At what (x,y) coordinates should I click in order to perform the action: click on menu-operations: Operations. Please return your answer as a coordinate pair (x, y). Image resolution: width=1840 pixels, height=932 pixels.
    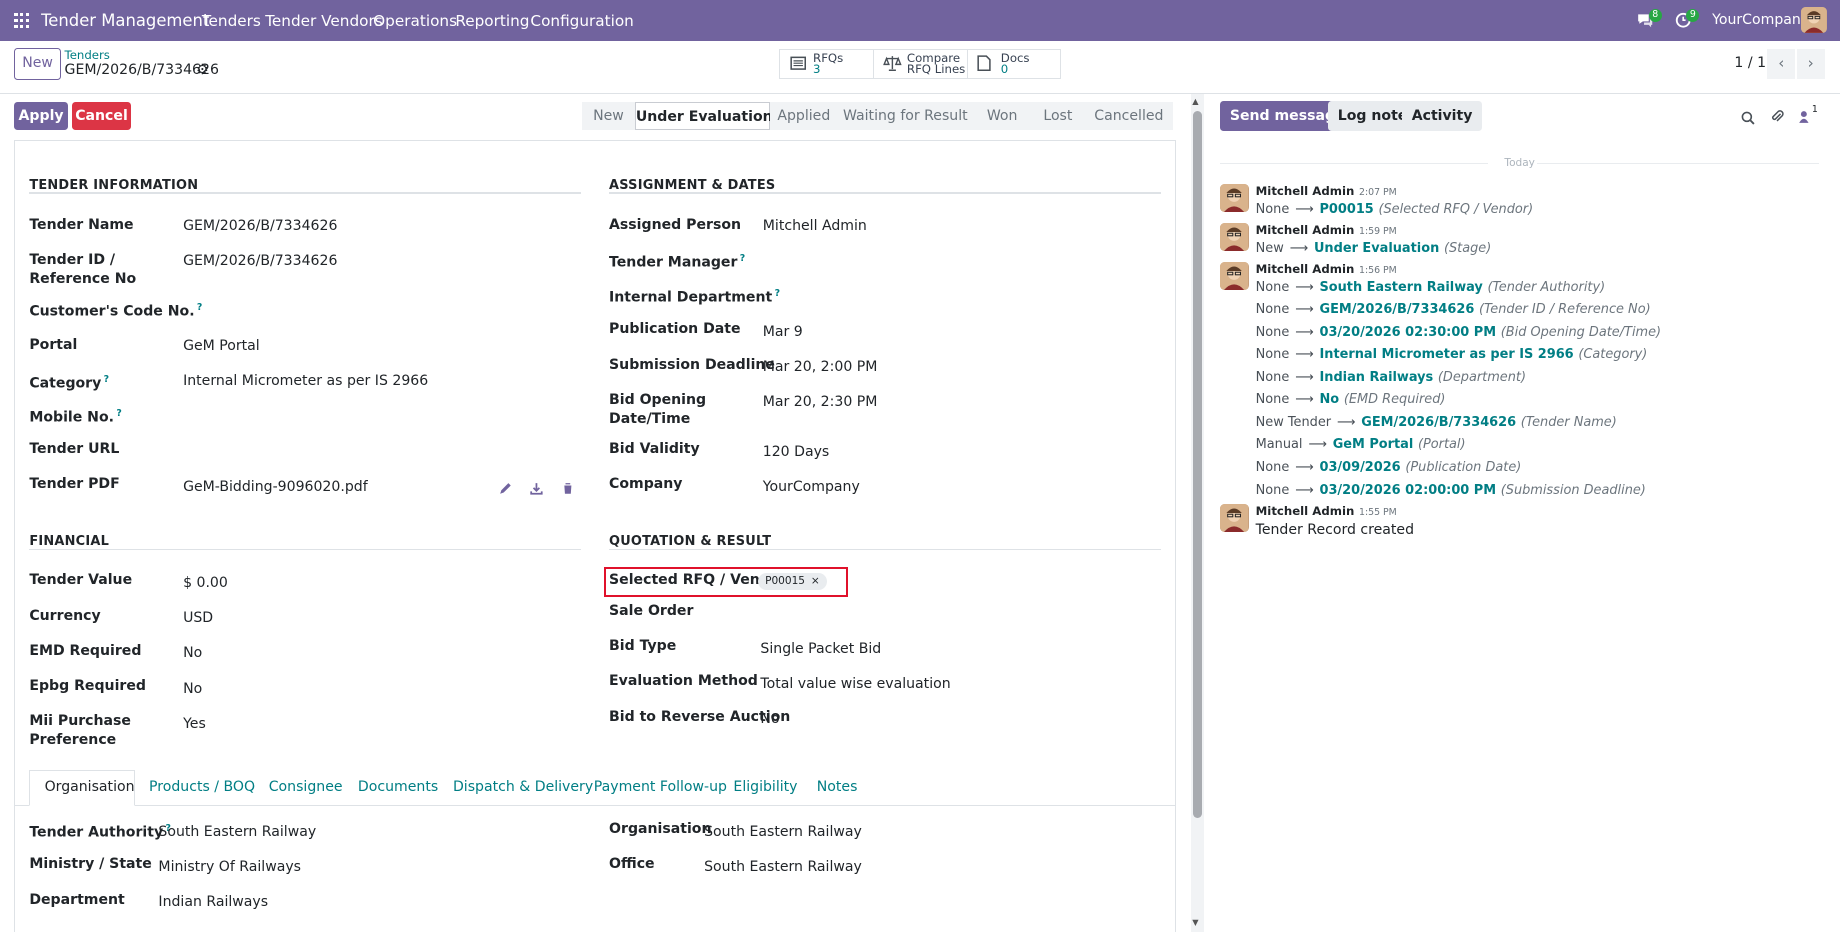
    Looking at the image, I should click on (415, 21).